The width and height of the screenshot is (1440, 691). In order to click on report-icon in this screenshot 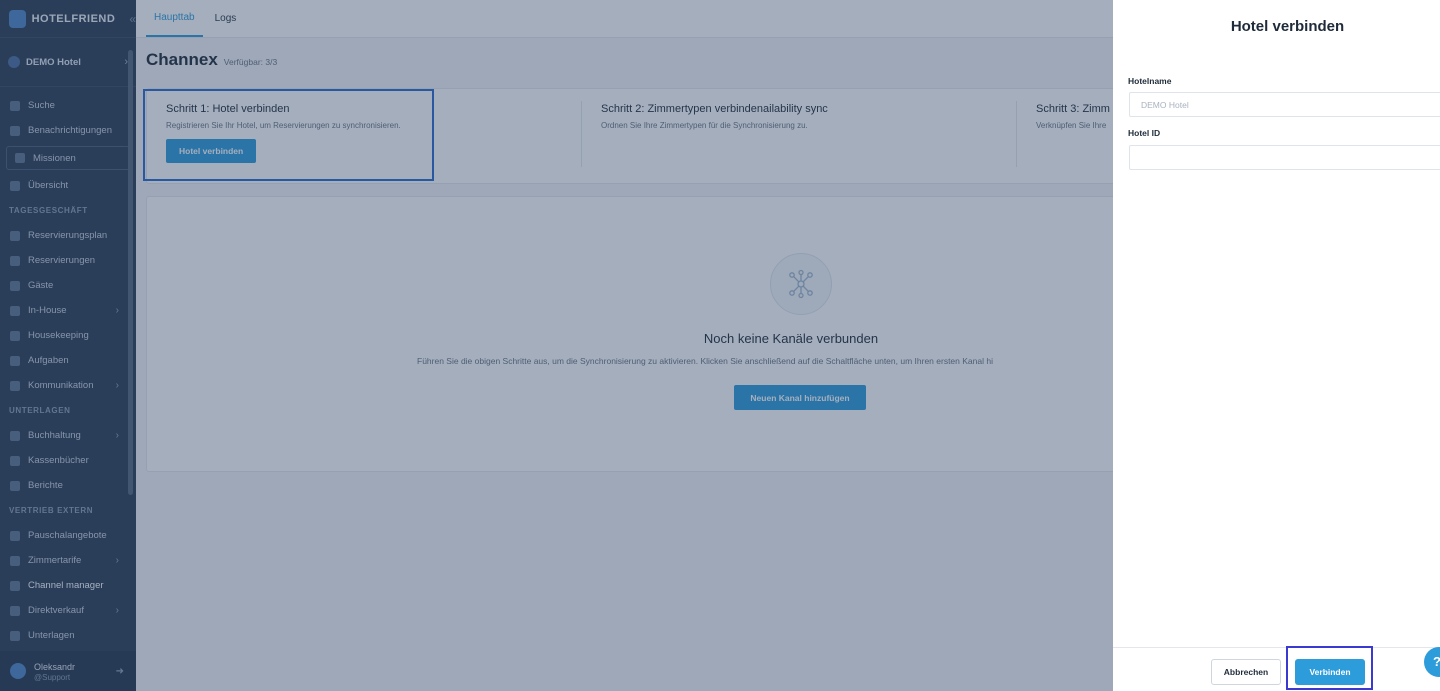, I will do `click(15, 485)`.